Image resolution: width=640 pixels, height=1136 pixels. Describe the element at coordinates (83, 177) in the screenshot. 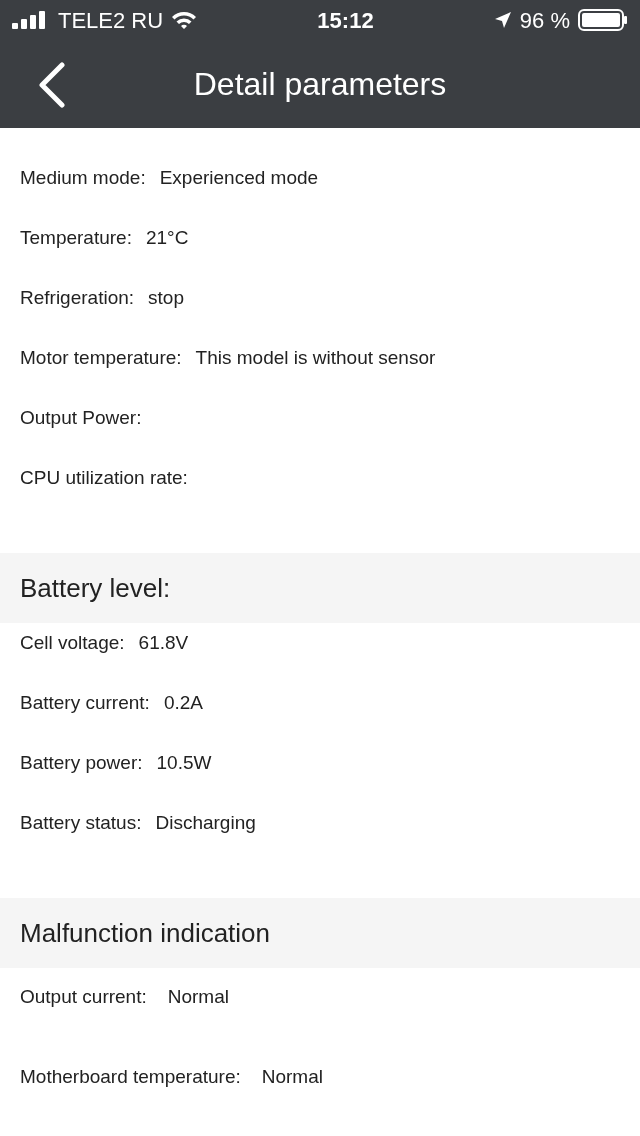

I see `parameter-label: Medium mode:` at that location.